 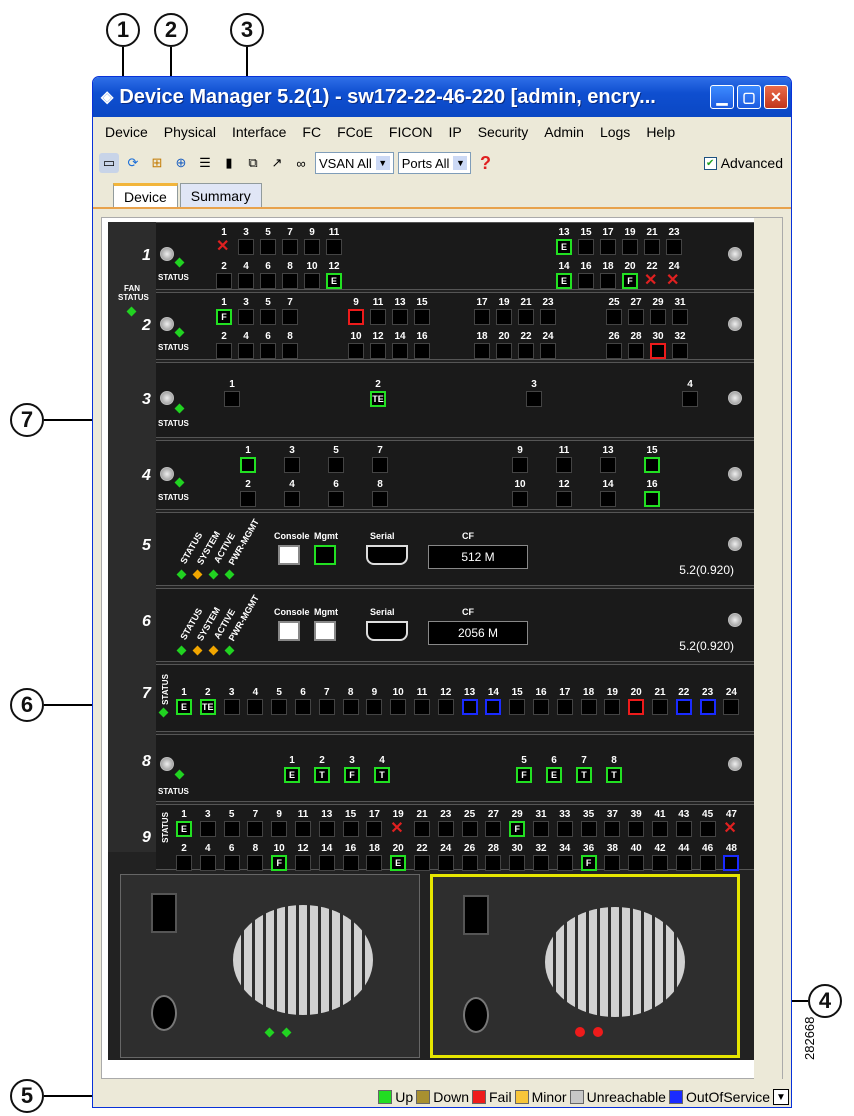 I want to click on slot-8: 8 STATUS 1 E 2 T 3 F 4 T 5 F 6 E 7 T 8 T, so click(x=448, y=768).